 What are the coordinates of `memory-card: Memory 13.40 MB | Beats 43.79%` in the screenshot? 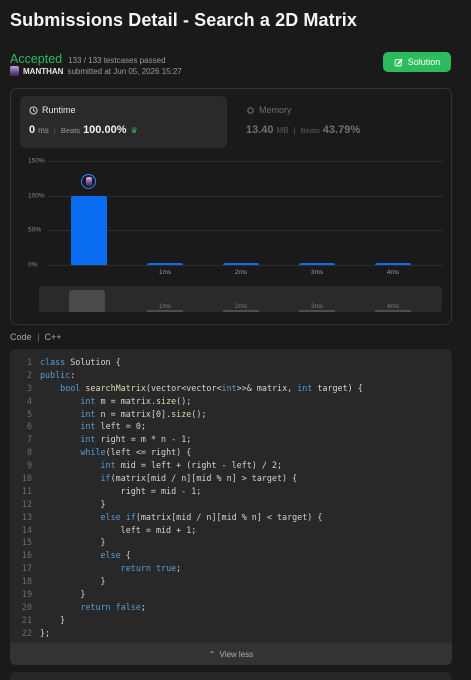 It's located at (340, 122).